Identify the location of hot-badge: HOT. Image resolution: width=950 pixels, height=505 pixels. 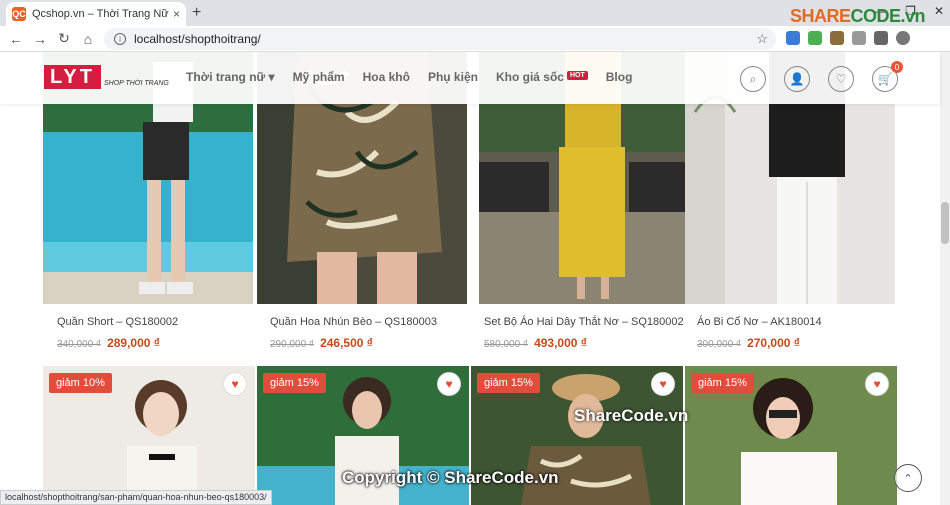
(577, 75).